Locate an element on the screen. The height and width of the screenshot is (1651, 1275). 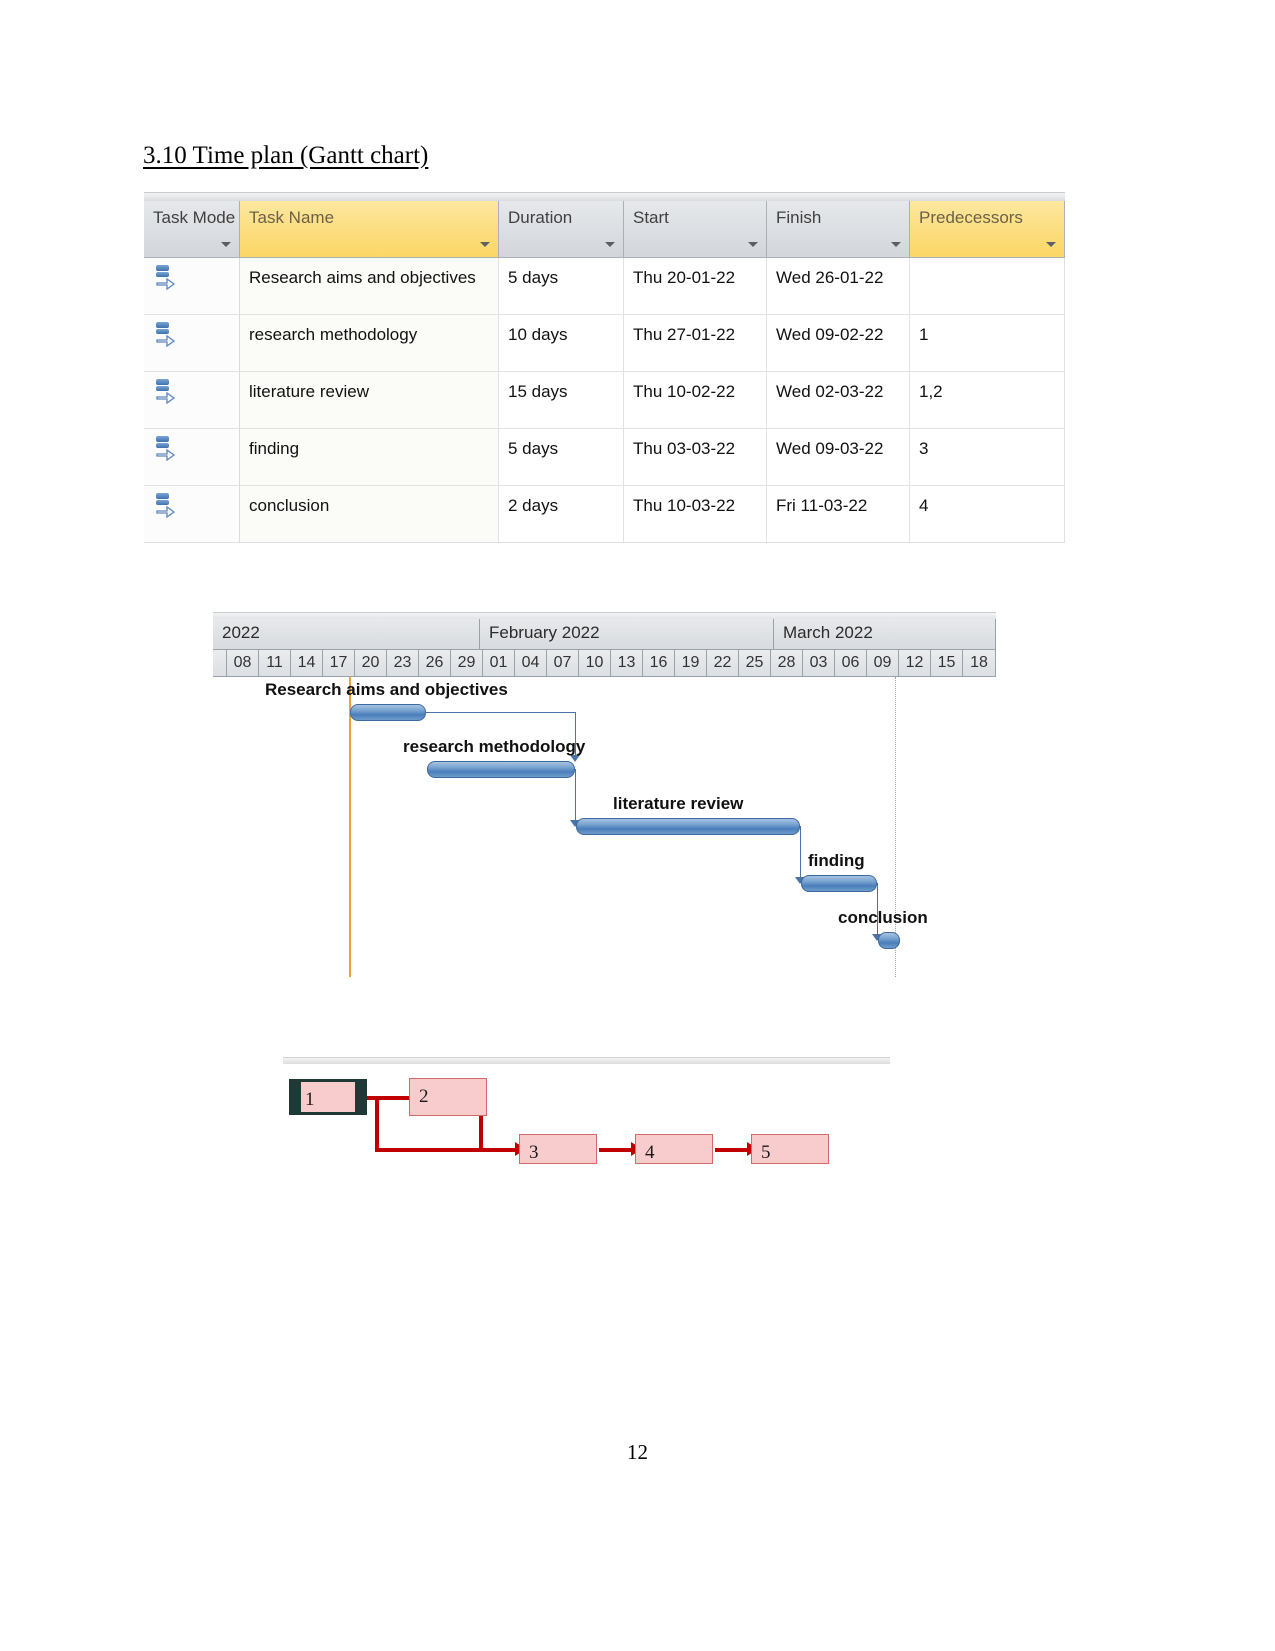
cell-start: Thu 03-03-22 is located at coordinates (695, 457).